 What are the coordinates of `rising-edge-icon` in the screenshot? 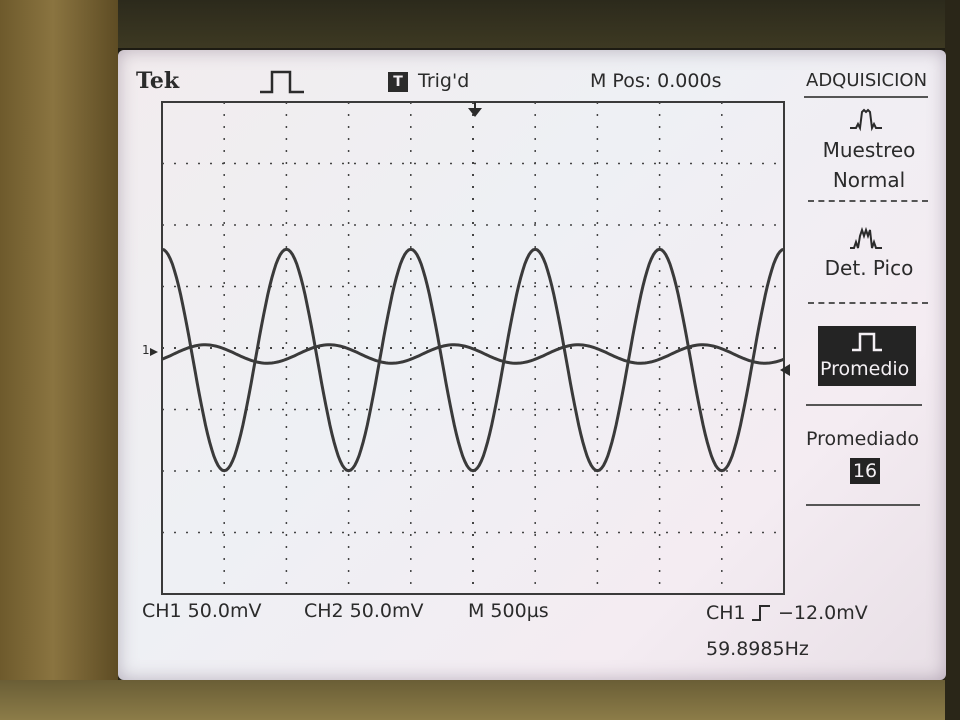 It's located at (761, 613).